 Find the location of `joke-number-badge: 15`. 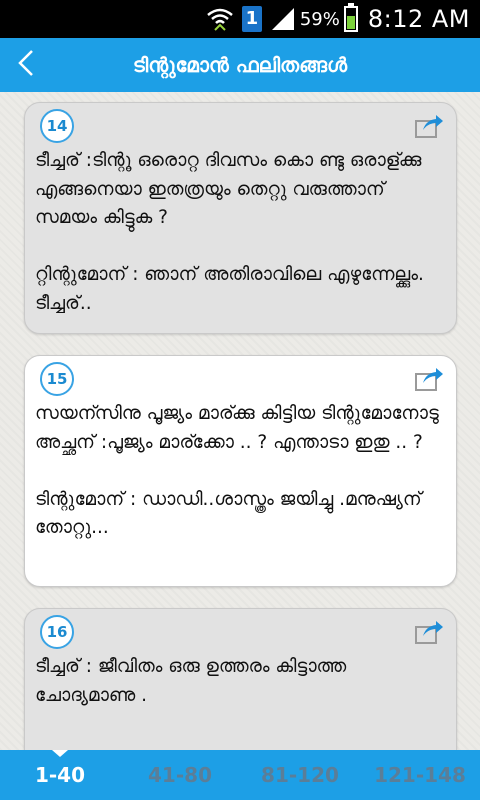

joke-number-badge: 15 is located at coordinates (57, 379).